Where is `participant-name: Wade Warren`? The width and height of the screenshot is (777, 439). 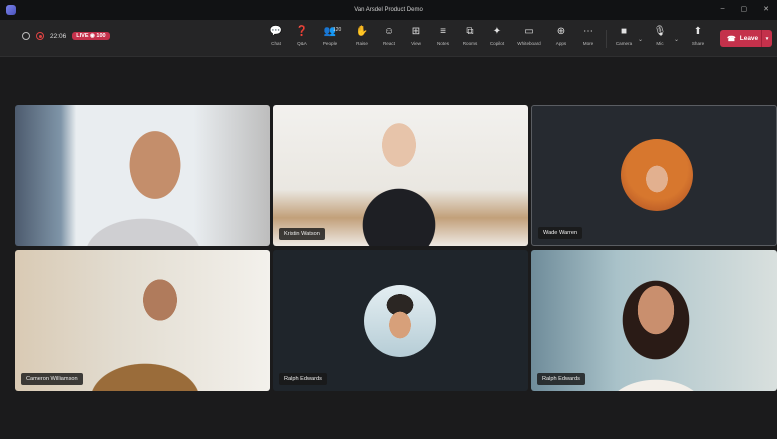
participant-name: Wade Warren is located at coordinates (560, 233).